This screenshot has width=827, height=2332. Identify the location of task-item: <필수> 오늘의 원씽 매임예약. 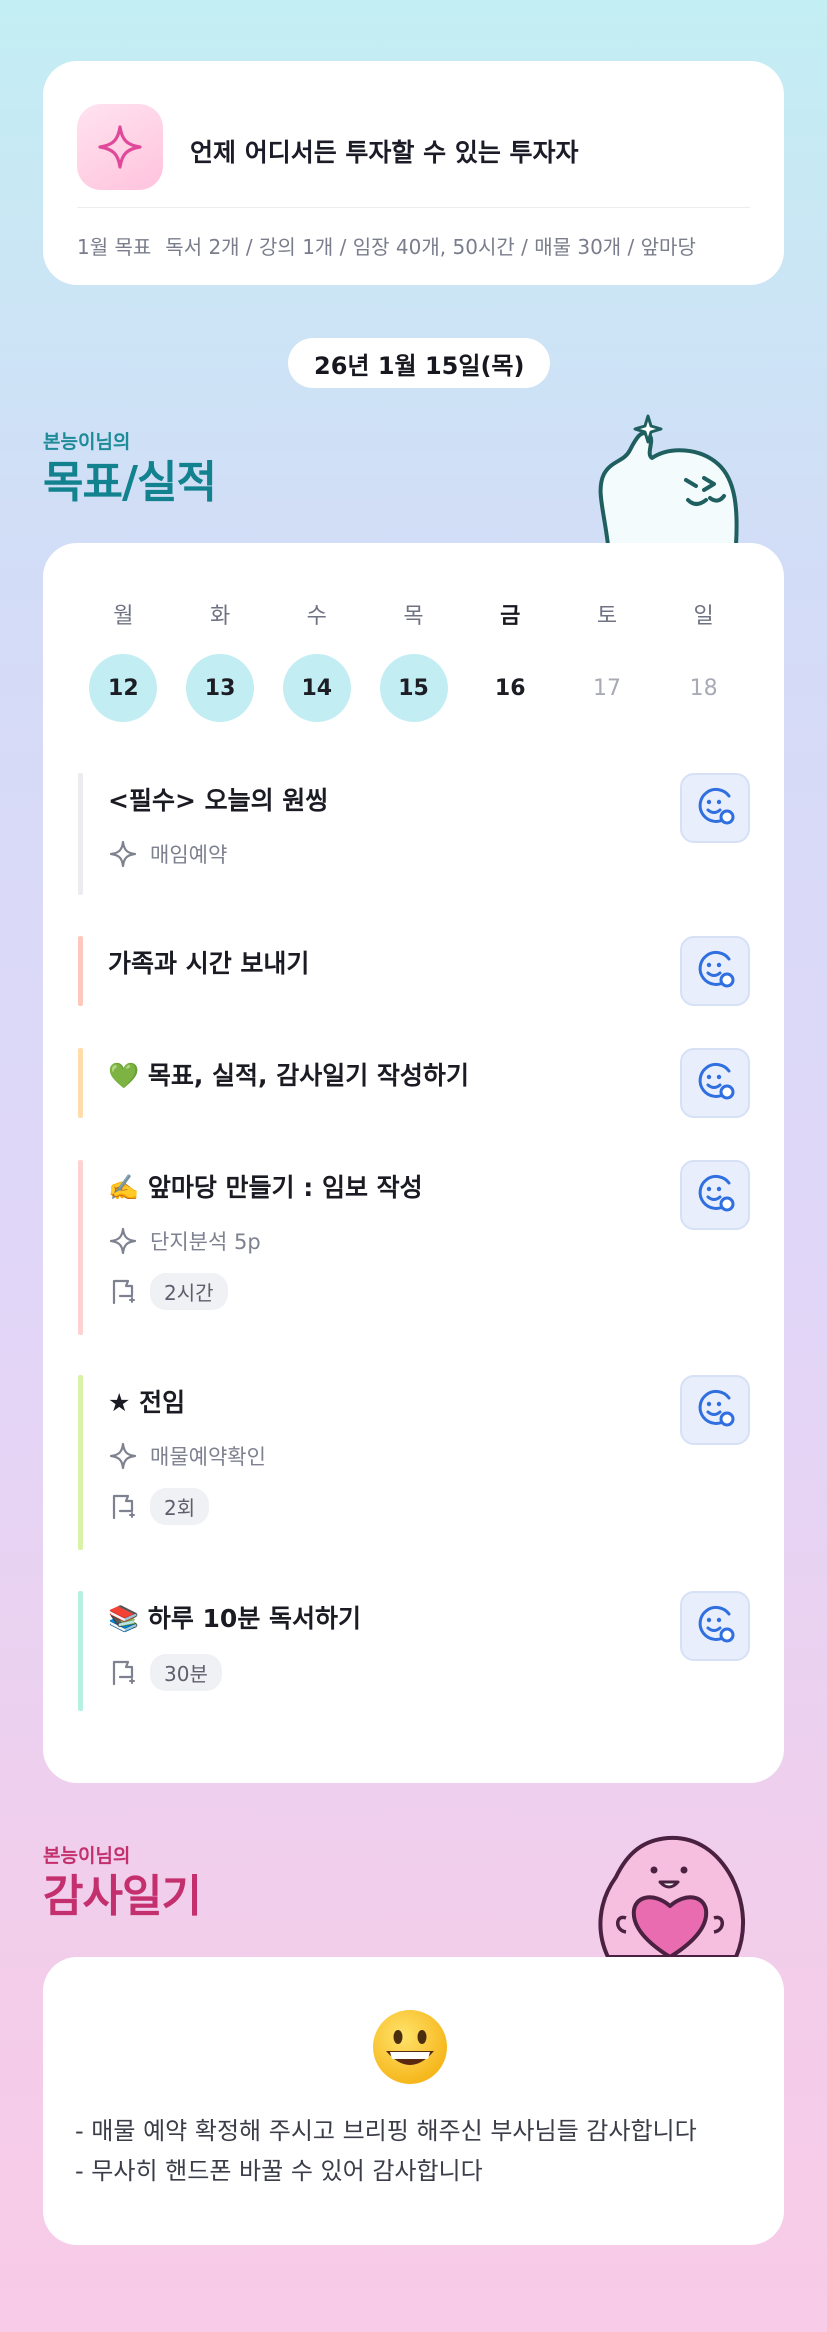
(414, 834).